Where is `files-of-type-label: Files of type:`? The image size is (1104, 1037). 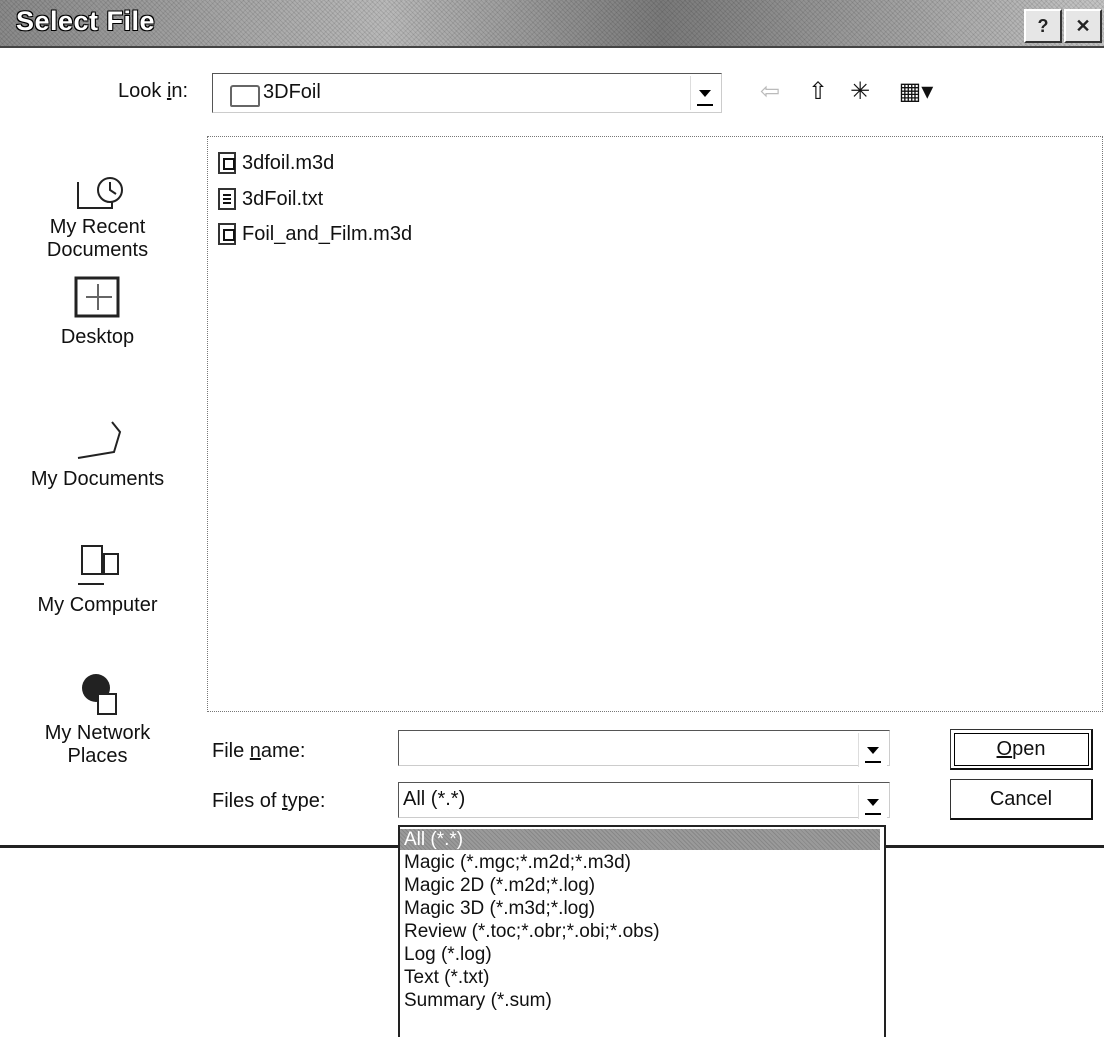
files-of-type-label: Files of type: is located at coordinates (269, 801).